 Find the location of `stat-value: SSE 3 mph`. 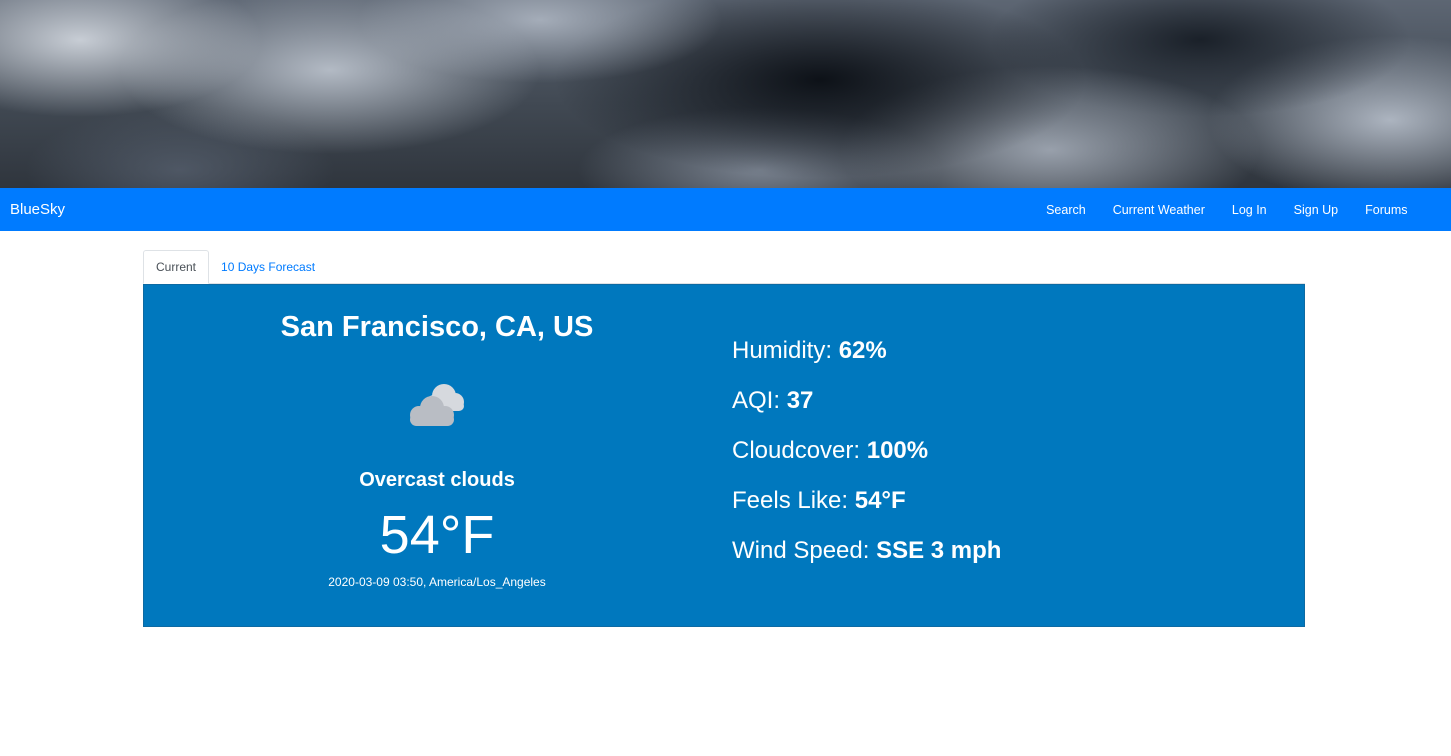

stat-value: SSE 3 mph is located at coordinates (939, 550).